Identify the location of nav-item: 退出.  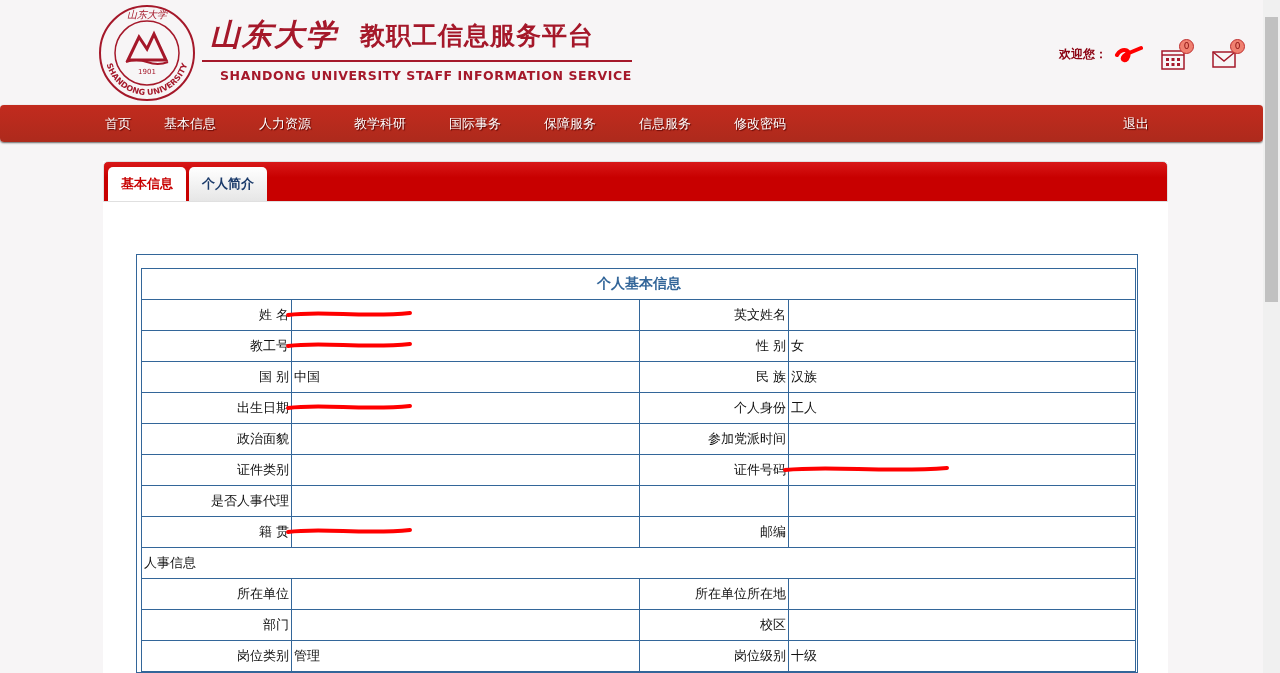
(1136, 123).